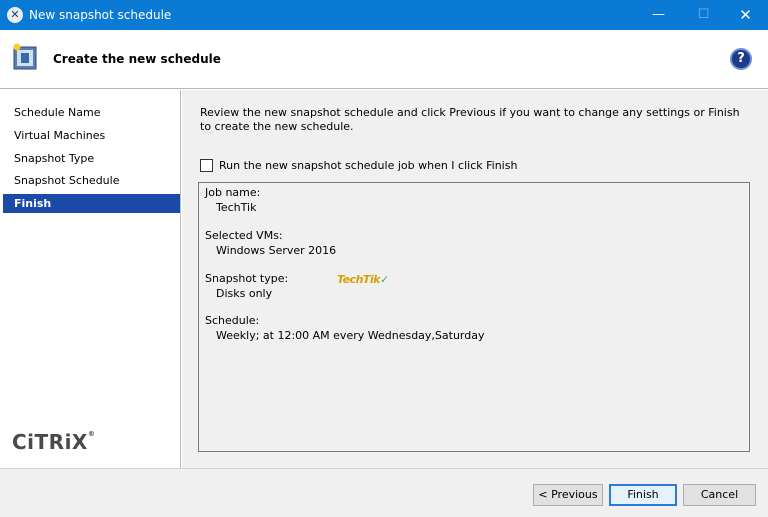 Image resolution: width=768 pixels, height=517 pixels. I want to click on sidebar-item-schedule-name: Schedule Name, so click(91, 112).